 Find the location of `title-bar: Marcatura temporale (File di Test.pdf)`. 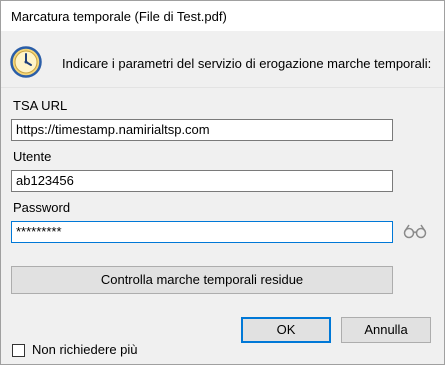

title-bar: Marcatura temporale (File di Test.pdf) is located at coordinates (222, 16).